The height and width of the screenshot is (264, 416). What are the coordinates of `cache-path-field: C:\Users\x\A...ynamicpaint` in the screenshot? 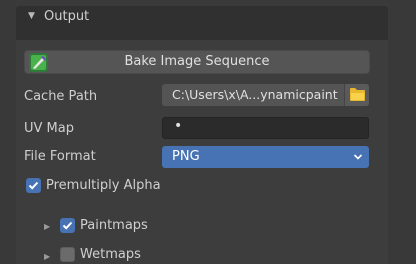 It's located at (265, 95).